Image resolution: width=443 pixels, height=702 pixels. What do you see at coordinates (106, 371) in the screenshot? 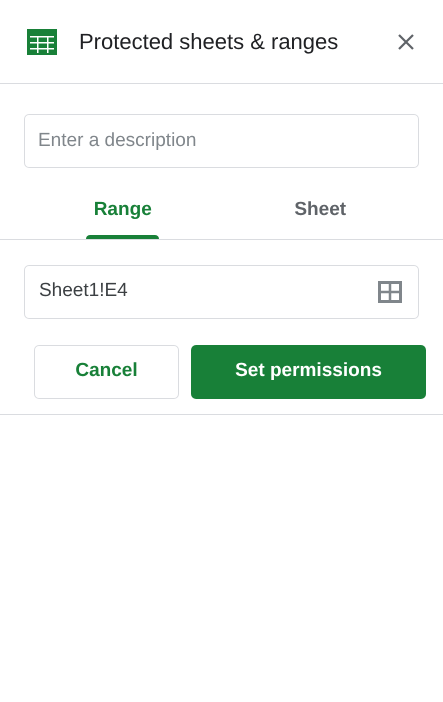
I see `cancel-button: Cancel` at bounding box center [106, 371].